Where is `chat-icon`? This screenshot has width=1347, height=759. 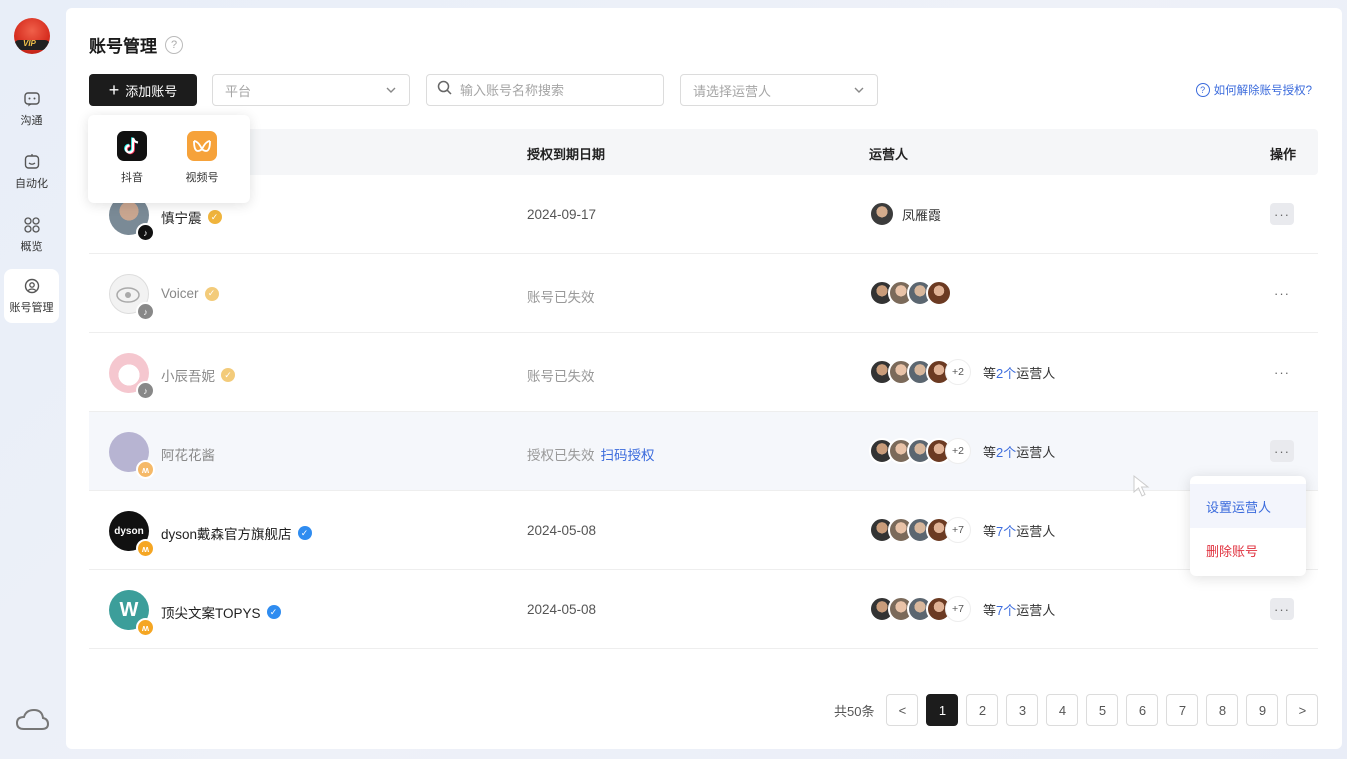 chat-icon is located at coordinates (32, 99).